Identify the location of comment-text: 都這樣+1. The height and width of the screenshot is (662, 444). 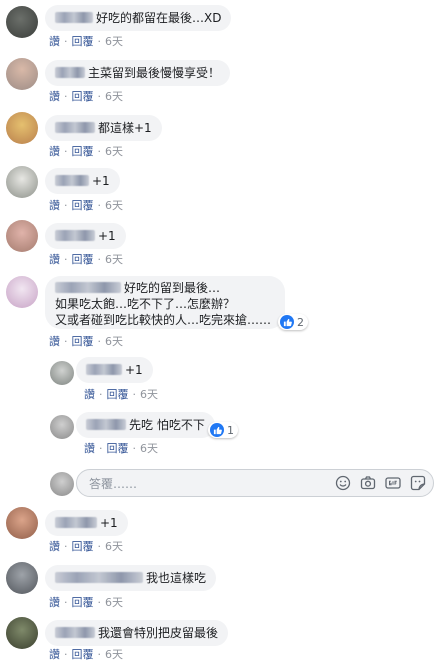
(125, 128).